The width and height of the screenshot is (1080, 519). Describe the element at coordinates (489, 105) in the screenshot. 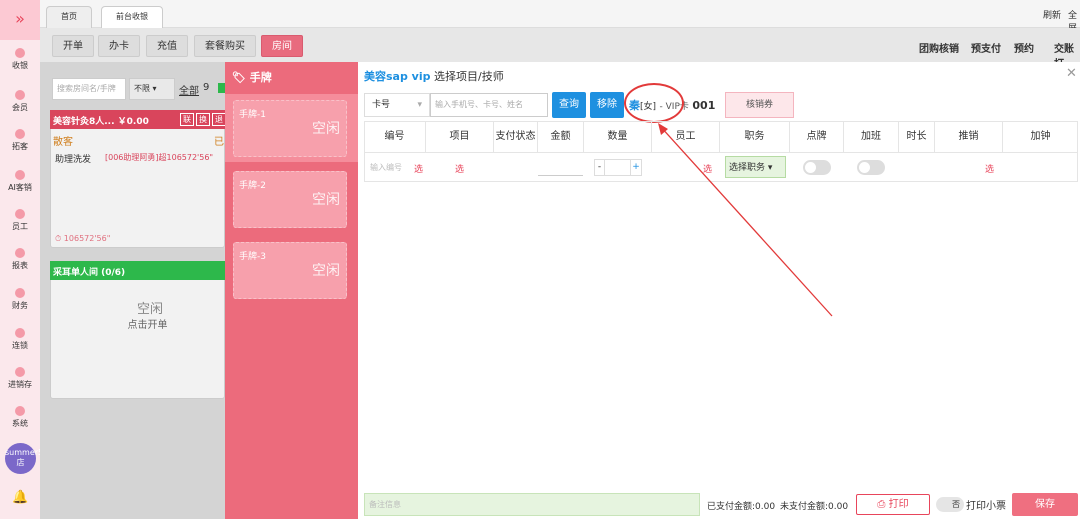

I see `member-search-input: 输入手机号、卡号、姓名` at that location.